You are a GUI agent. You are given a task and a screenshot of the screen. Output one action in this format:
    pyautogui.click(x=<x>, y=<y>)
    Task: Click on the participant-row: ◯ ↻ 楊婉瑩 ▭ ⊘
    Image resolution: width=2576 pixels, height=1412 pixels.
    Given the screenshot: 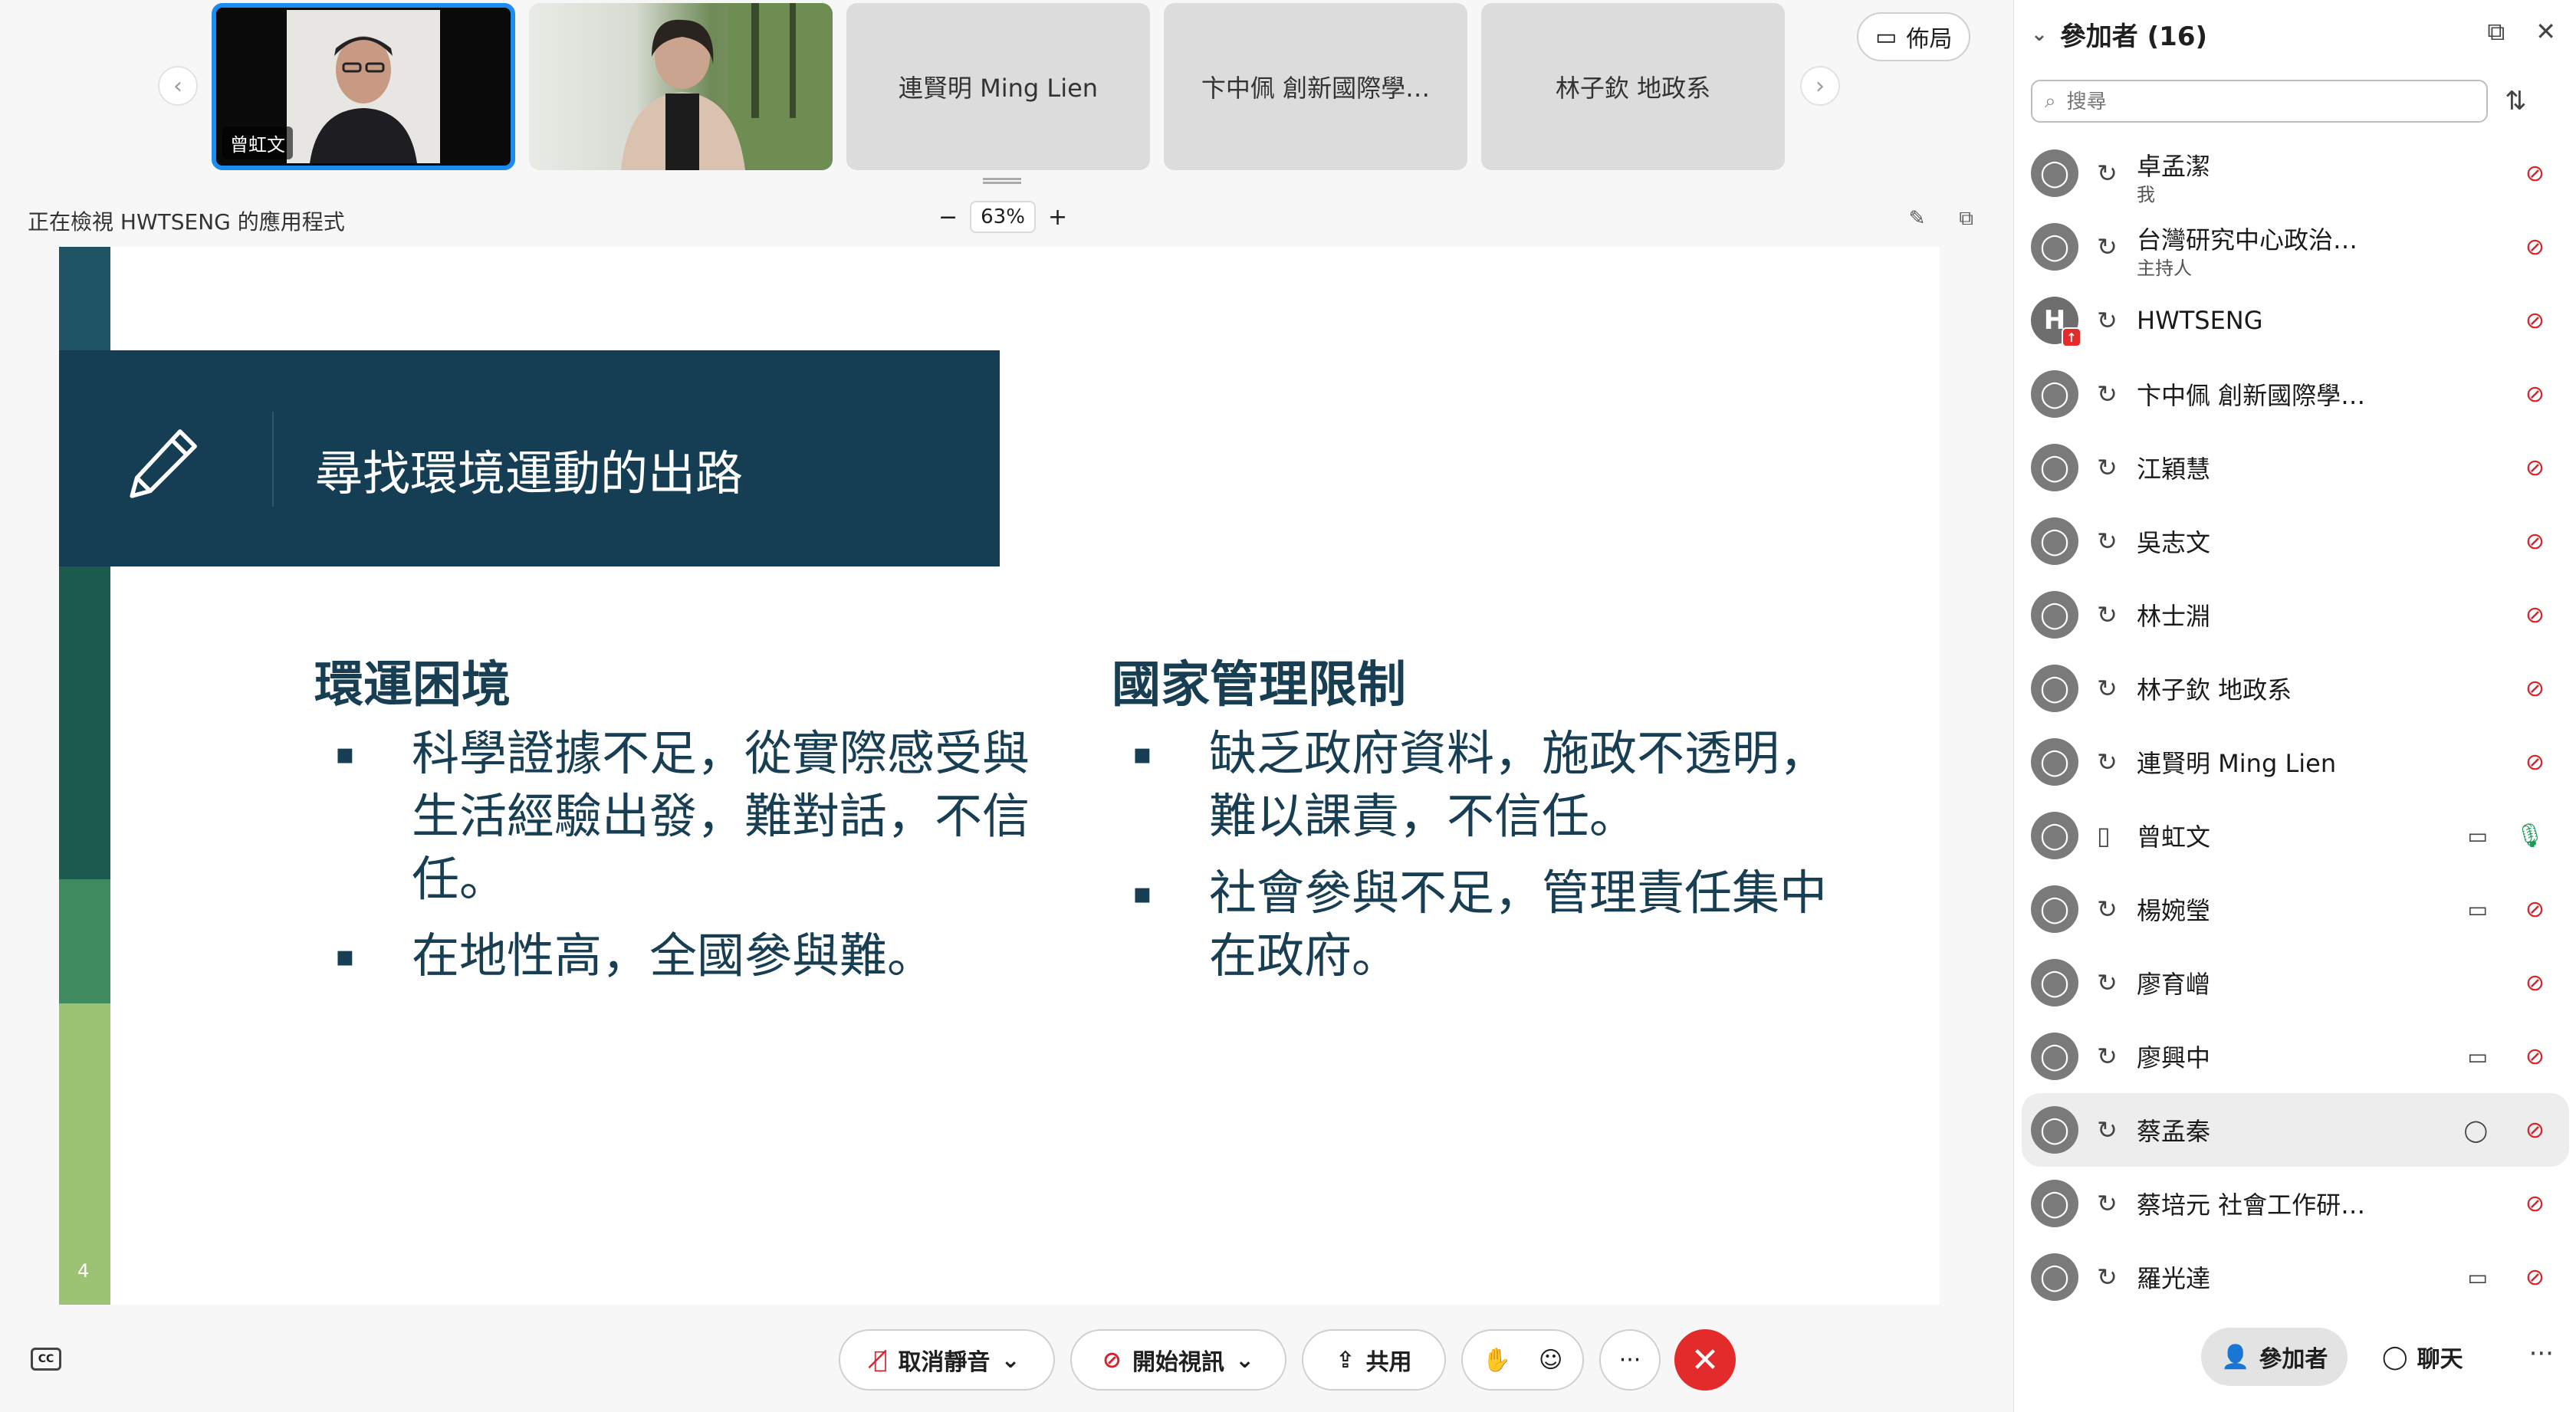 What is the action you would take?
    pyautogui.click(x=2295, y=909)
    